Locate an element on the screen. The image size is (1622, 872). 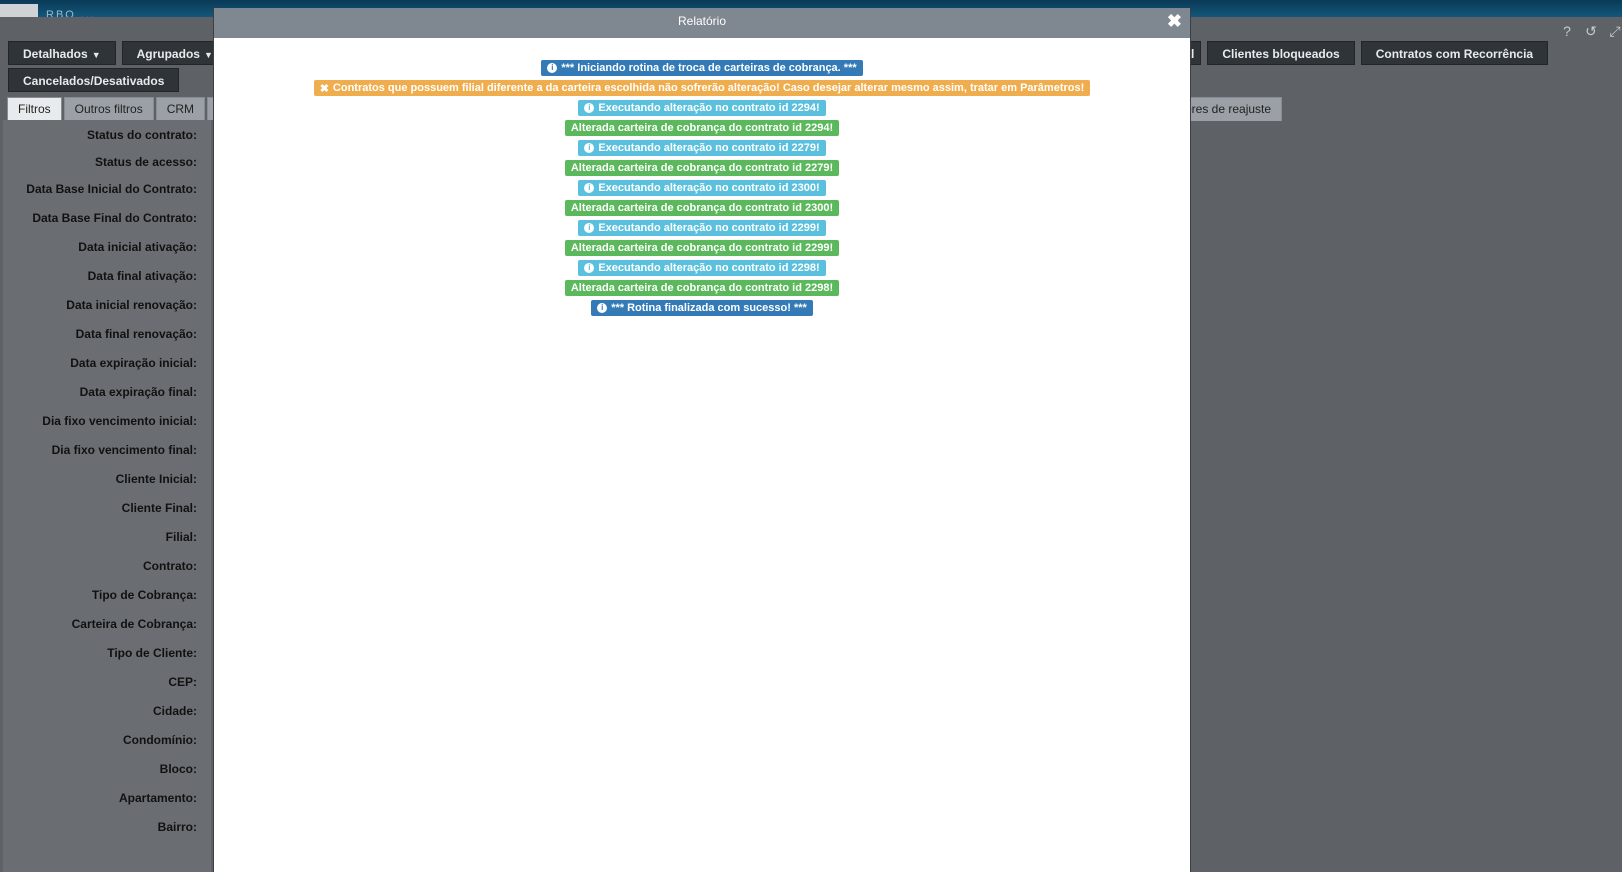
cancelados-desativados-button: Cancelados/Desativados is located at coordinates (94, 80).